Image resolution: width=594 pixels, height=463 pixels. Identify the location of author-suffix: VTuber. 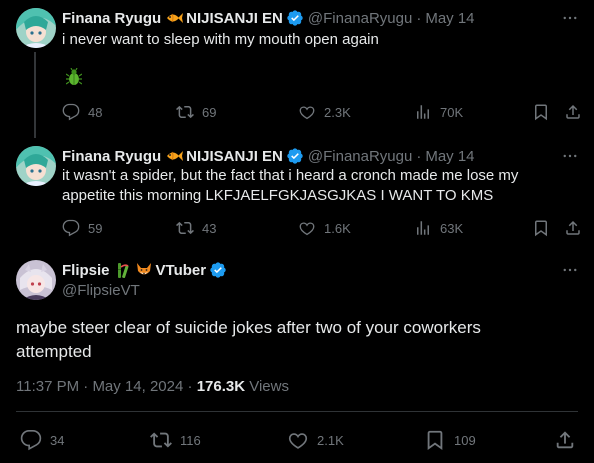
(181, 270).